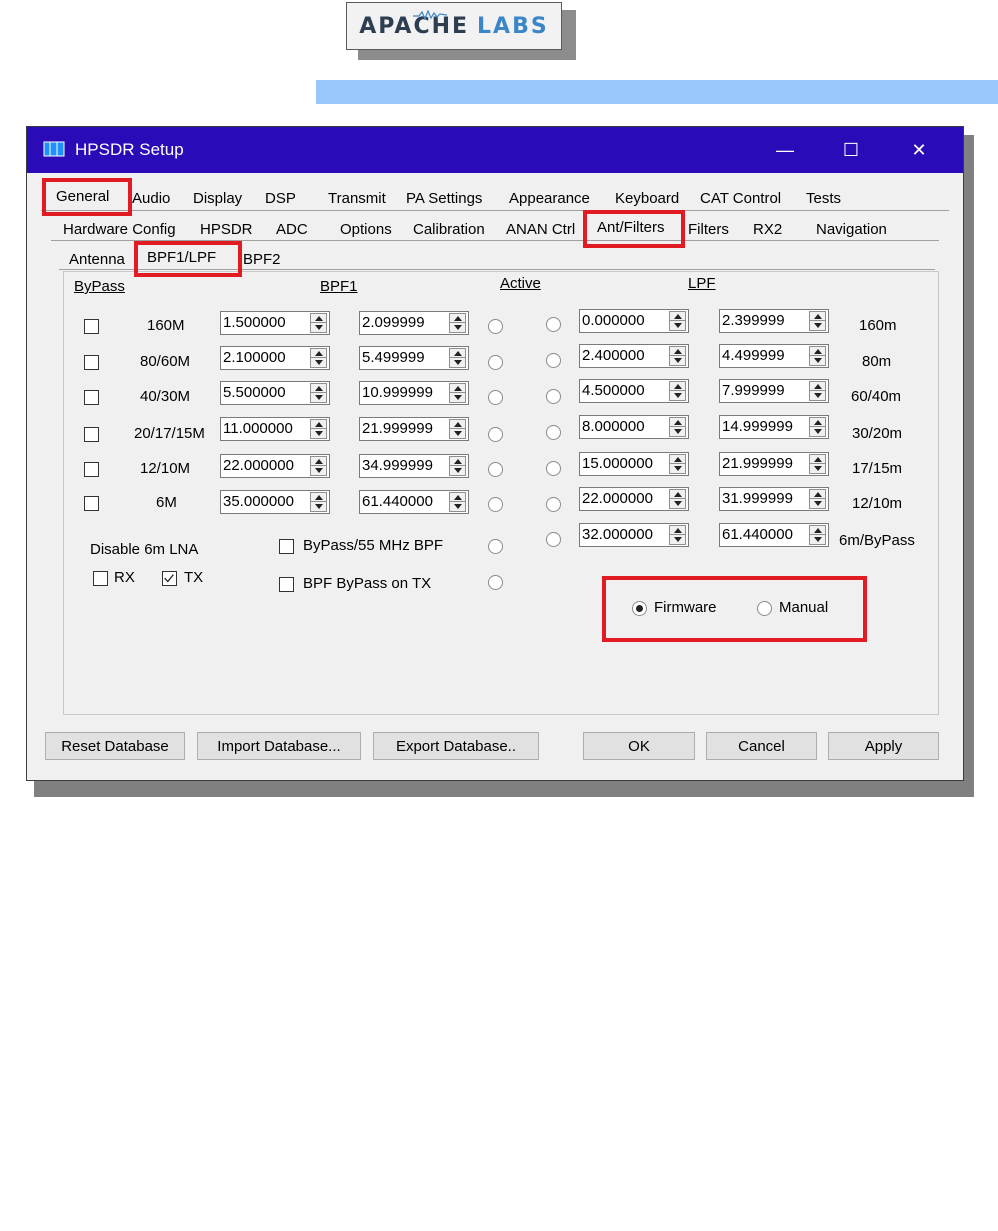  Describe the element at coordinates (280, 198) in the screenshot. I see `tab-dsp: DSP` at that location.